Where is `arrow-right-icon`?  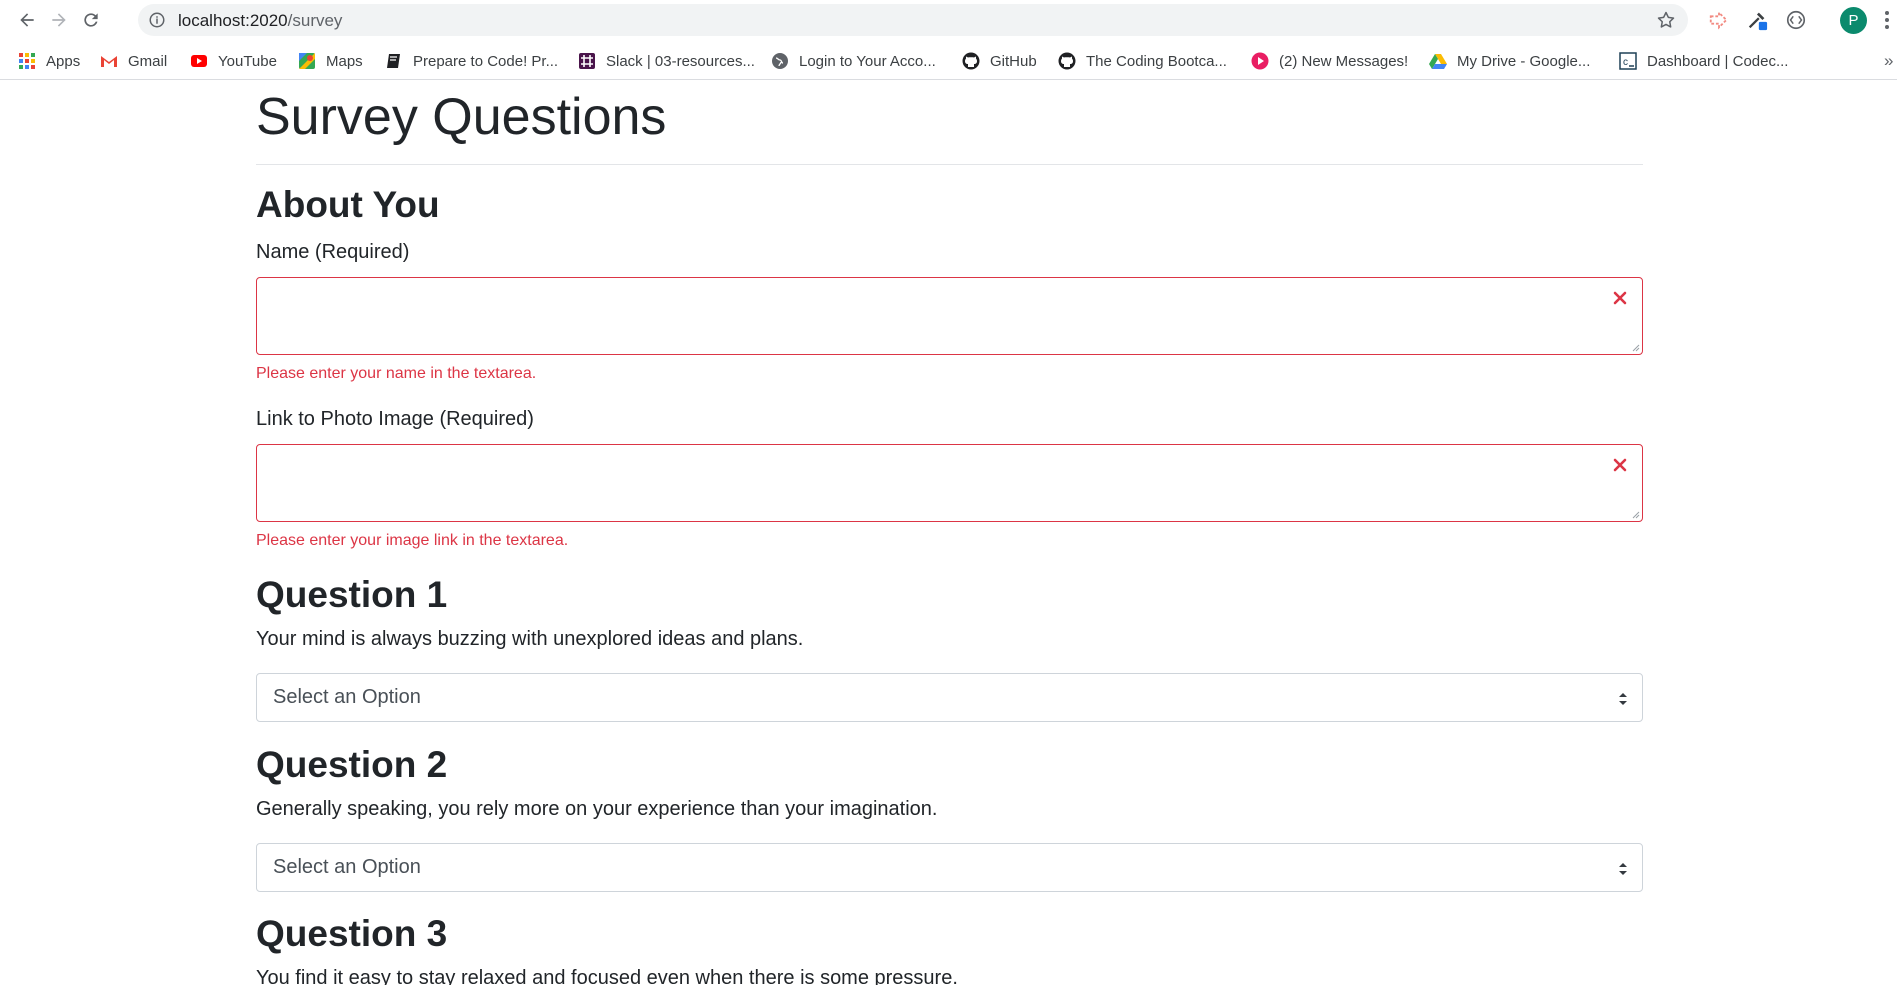
arrow-right-icon is located at coordinates (59, 20).